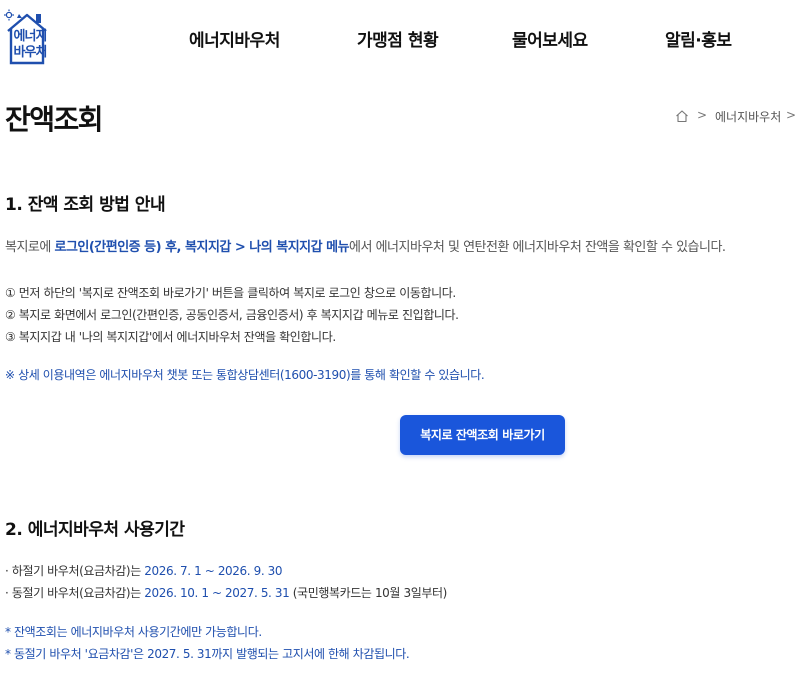  What do you see at coordinates (202, 247) in the screenshot?
I see `intro-highlight: 로그인(간편인증 등) 후, 복지지갑 > 나의 복지지갑 메뉴` at bounding box center [202, 247].